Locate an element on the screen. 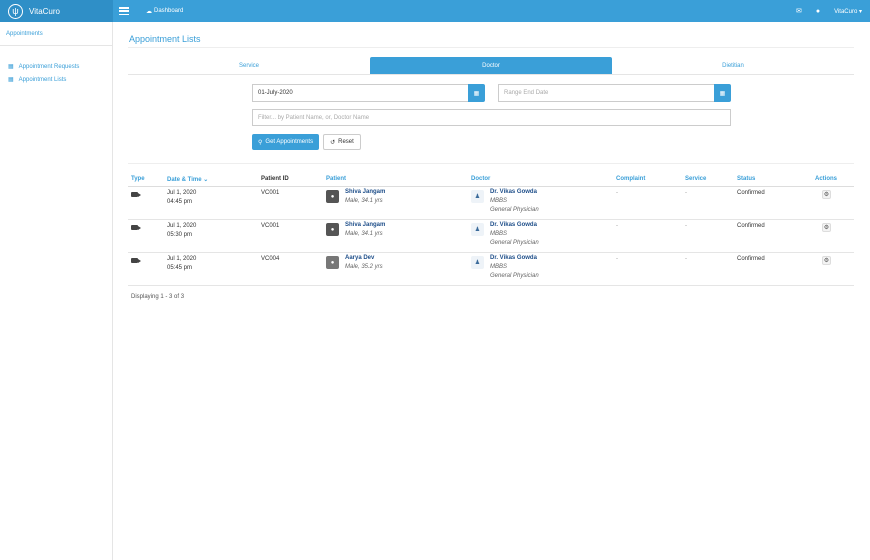 This screenshot has height=560, width=870. header-actions: Actions is located at coordinates (826, 179).